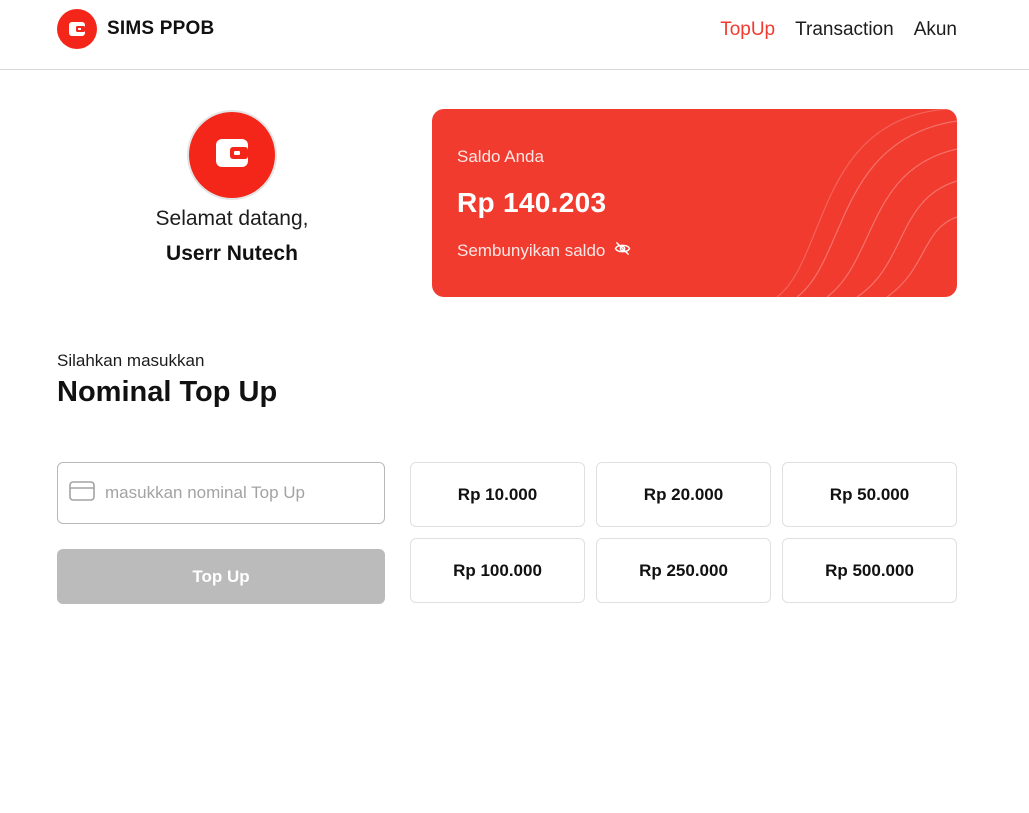 Image resolution: width=1029 pixels, height=813 pixels. What do you see at coordinates (935, 30) in the screenshot?
I see `nav-akun: Akun` at bounding box center [935, 30].